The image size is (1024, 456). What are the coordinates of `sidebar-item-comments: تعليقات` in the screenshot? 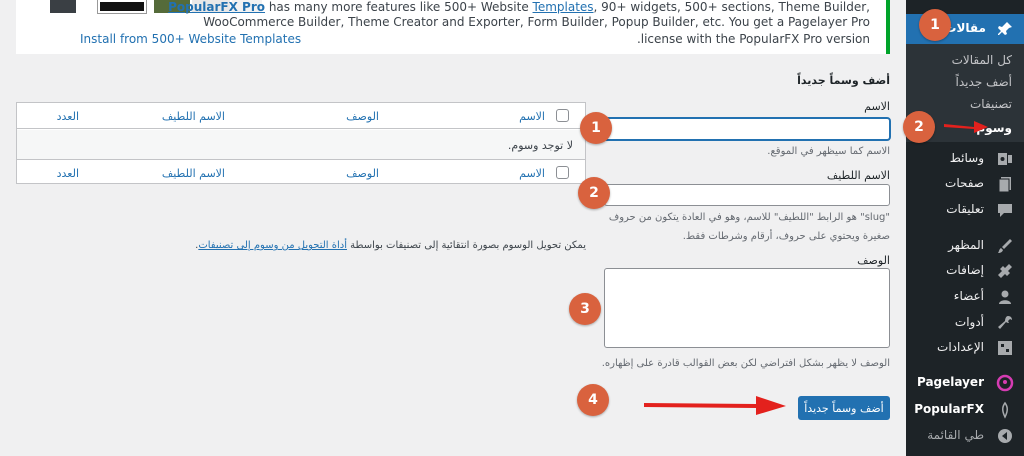 It's located at (965, 210).